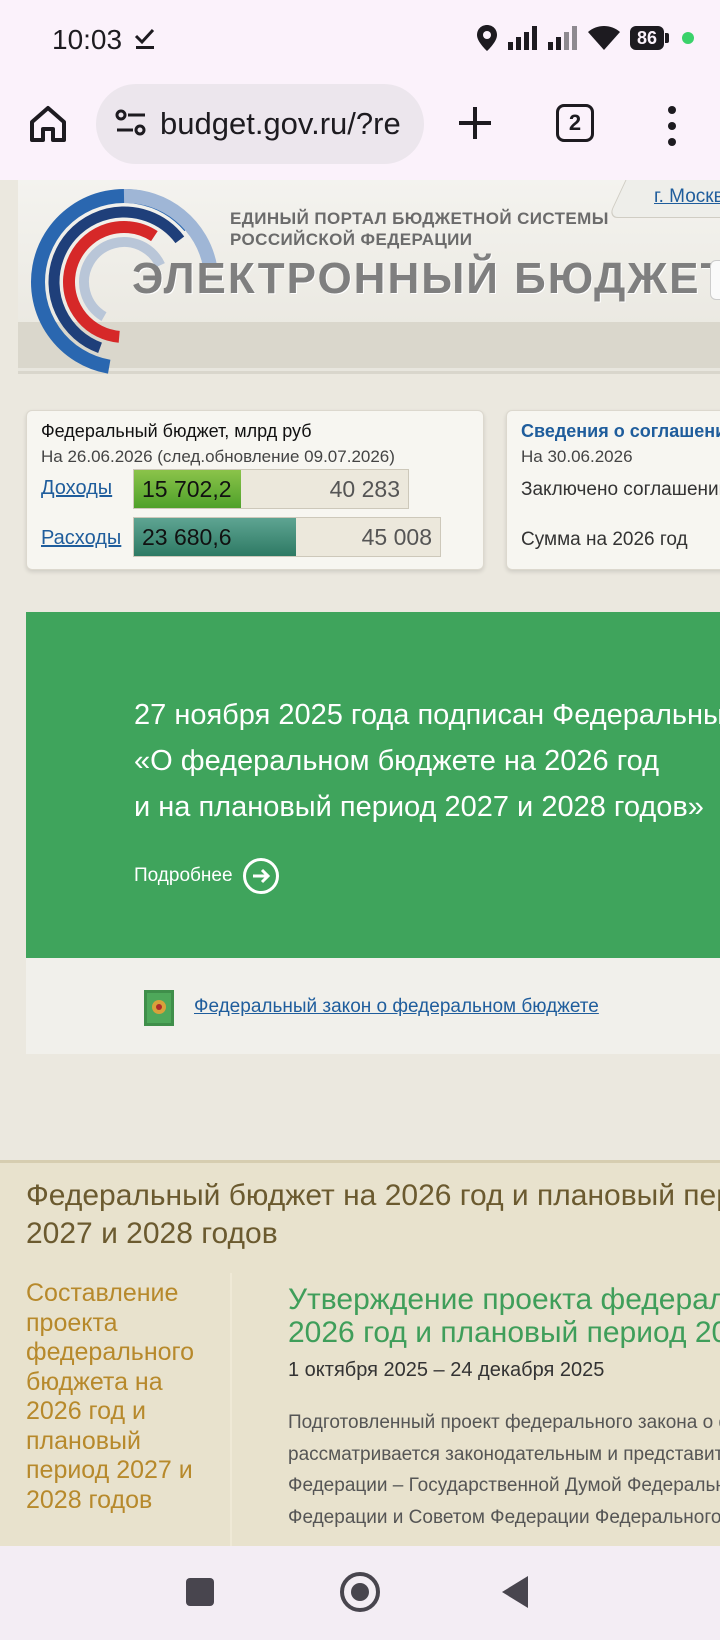 Image resolution: width=720 pixels, height=1640 pixels. I want to click on law-link-strip: Федеральный закон о федеральном бюджете, so click(373, 1006).